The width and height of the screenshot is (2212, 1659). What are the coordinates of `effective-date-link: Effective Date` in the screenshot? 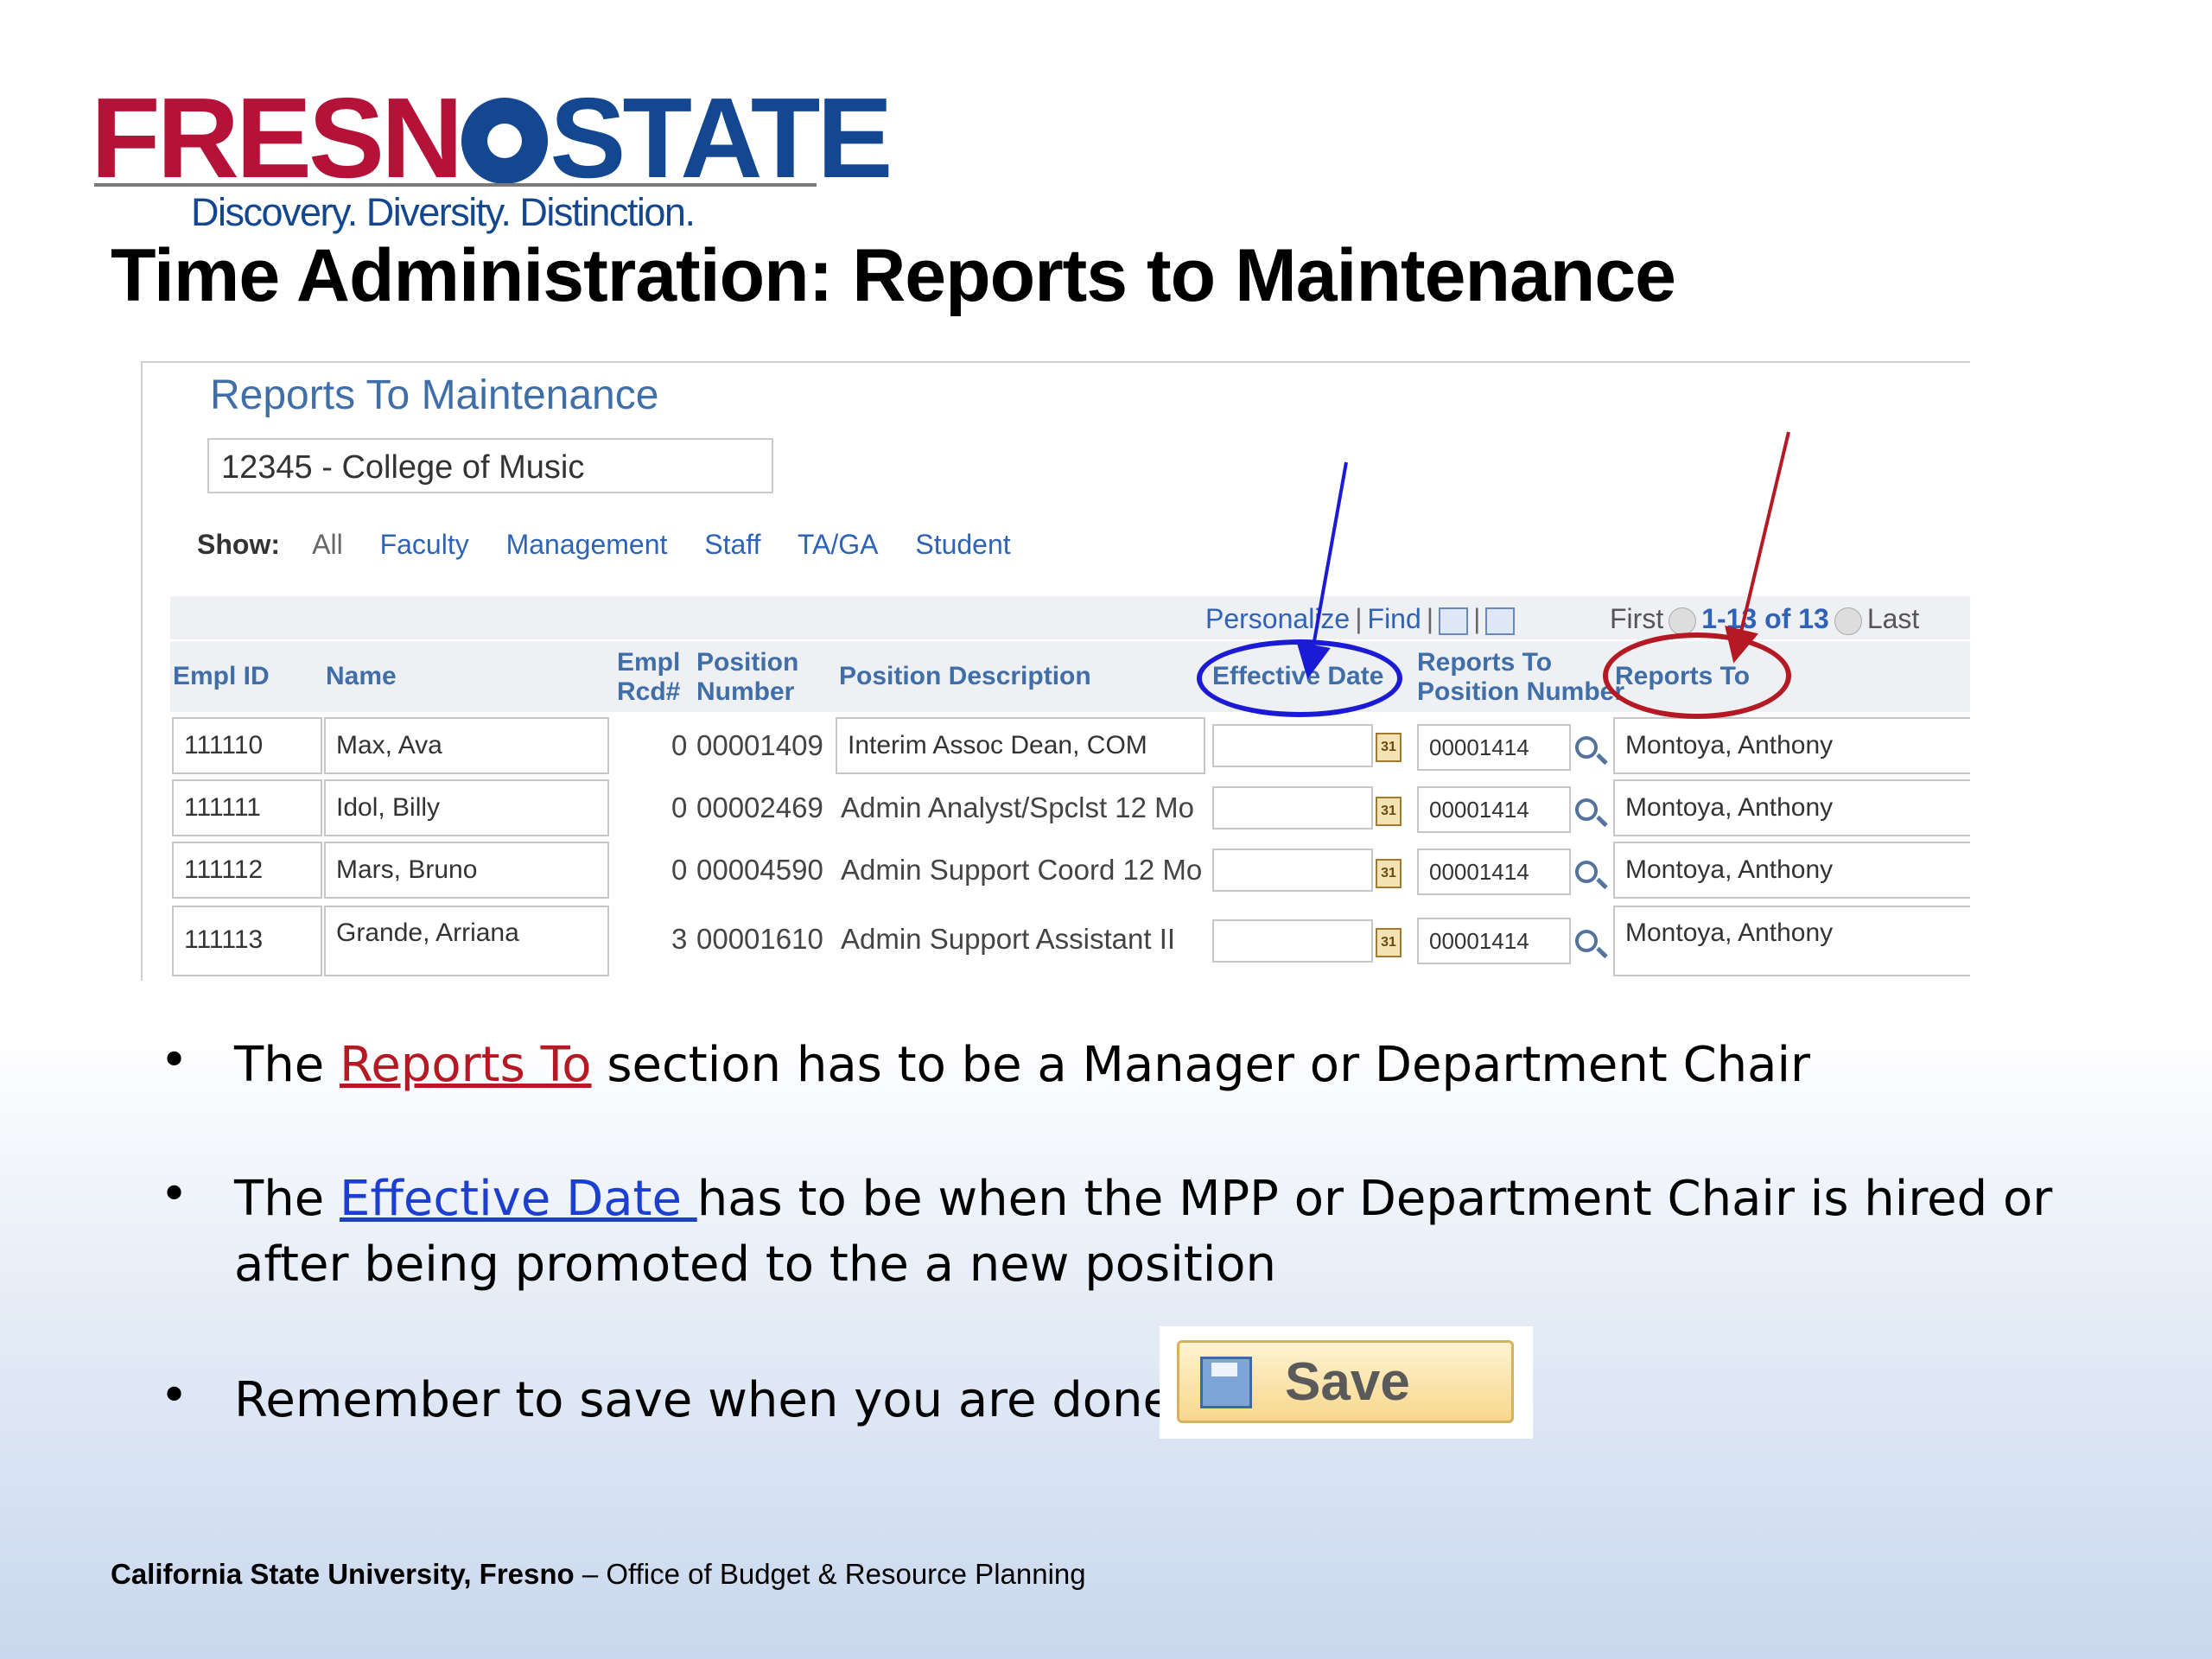 It's located at (518, 1199).